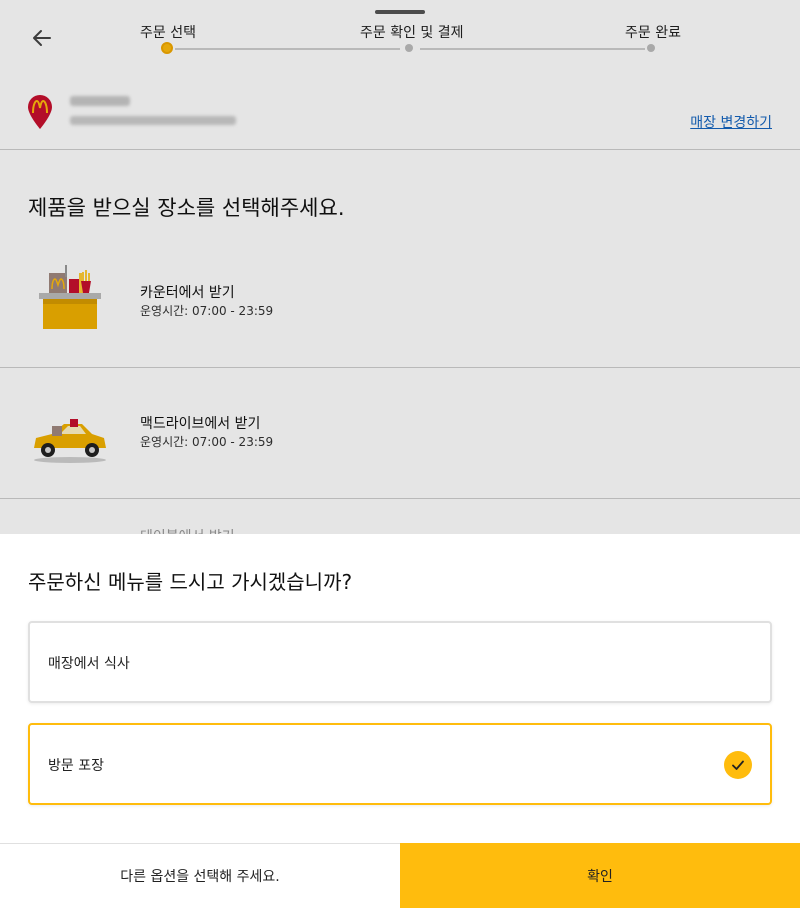  I want to click on change-store-link: 매장 변경하기, so click(731, 122).